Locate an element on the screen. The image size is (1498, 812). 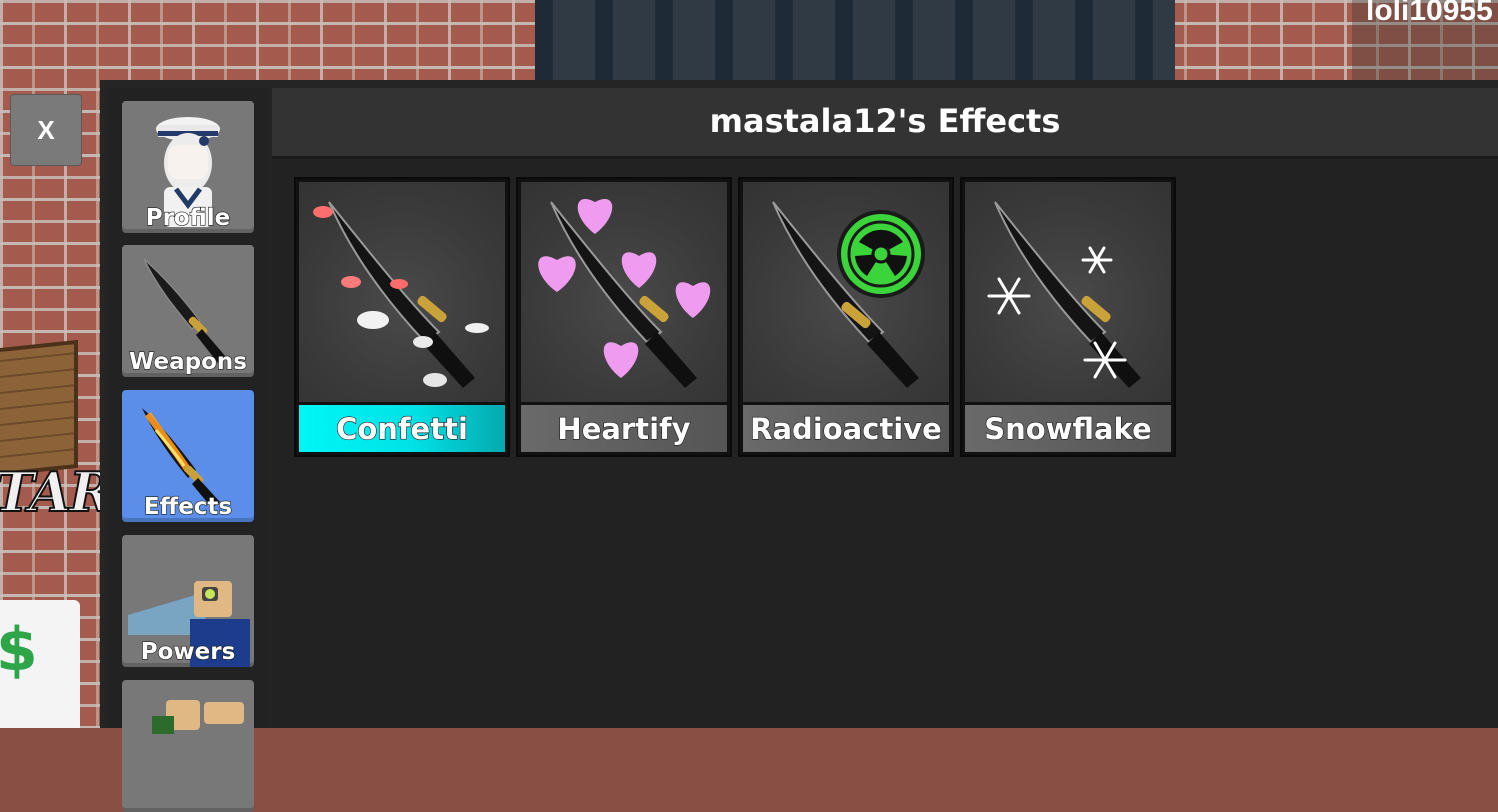
effect-card-snowflake: Snowflake is located at coordinates (1068, 317).